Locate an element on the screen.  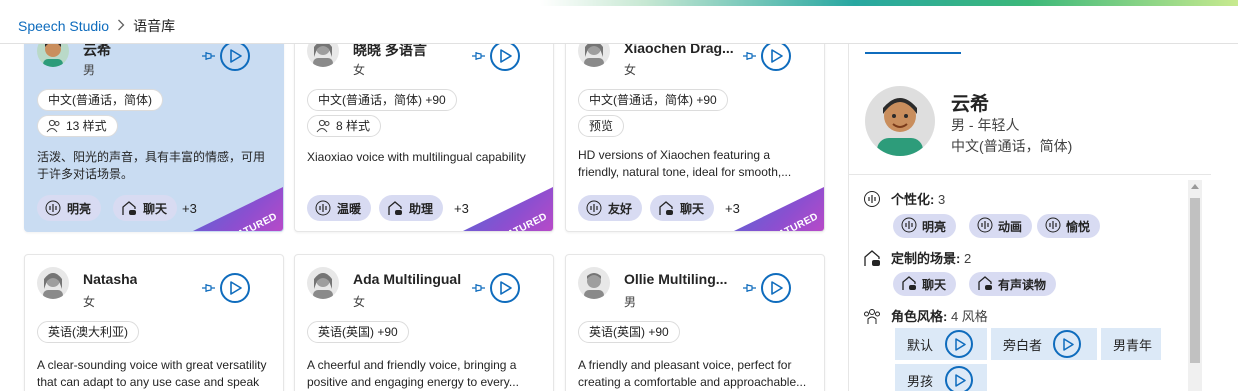
scenario-section: 定制的场景: 2 is located at coordinates (917, 257).